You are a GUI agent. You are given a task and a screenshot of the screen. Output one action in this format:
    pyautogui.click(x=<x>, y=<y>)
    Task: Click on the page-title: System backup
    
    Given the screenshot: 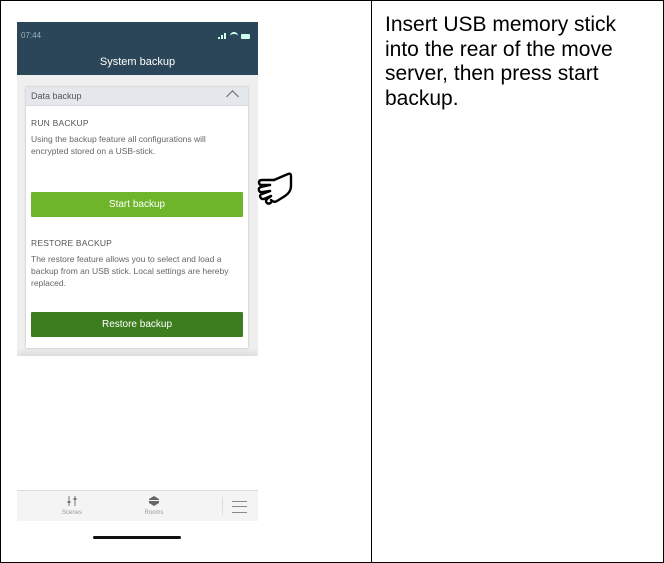 What is the action you would take?
    pyautogui.click(x=137, y=62)
    